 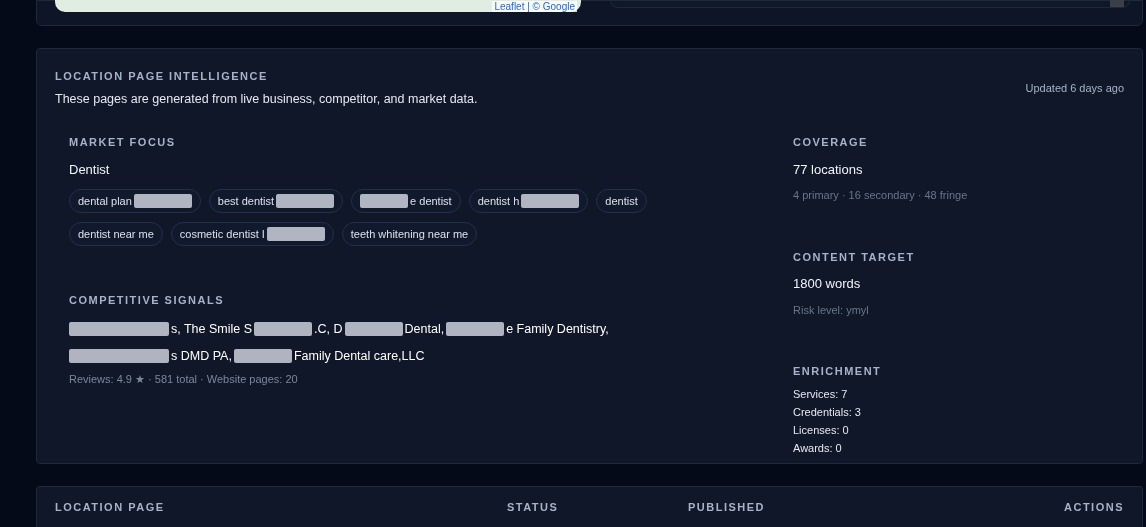 What do you see at coordinates (1074, 88) in the screenshot?
I see `updated-text: Updated 6 days ago` at bounding box center [1074, 88].